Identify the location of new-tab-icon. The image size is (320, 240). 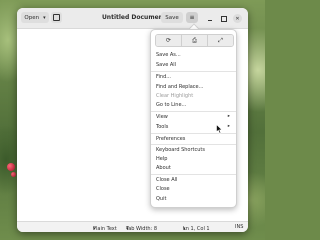
(56, 17).